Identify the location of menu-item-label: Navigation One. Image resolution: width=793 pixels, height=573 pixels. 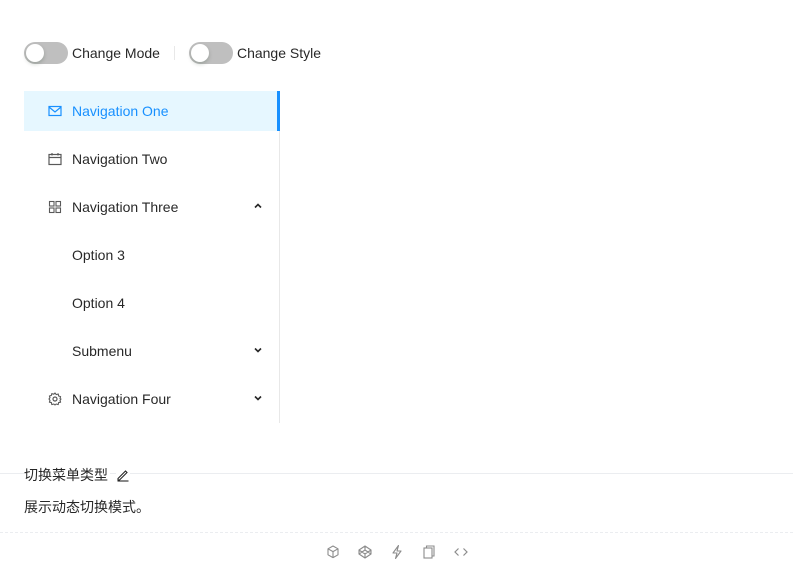
(120, 111).